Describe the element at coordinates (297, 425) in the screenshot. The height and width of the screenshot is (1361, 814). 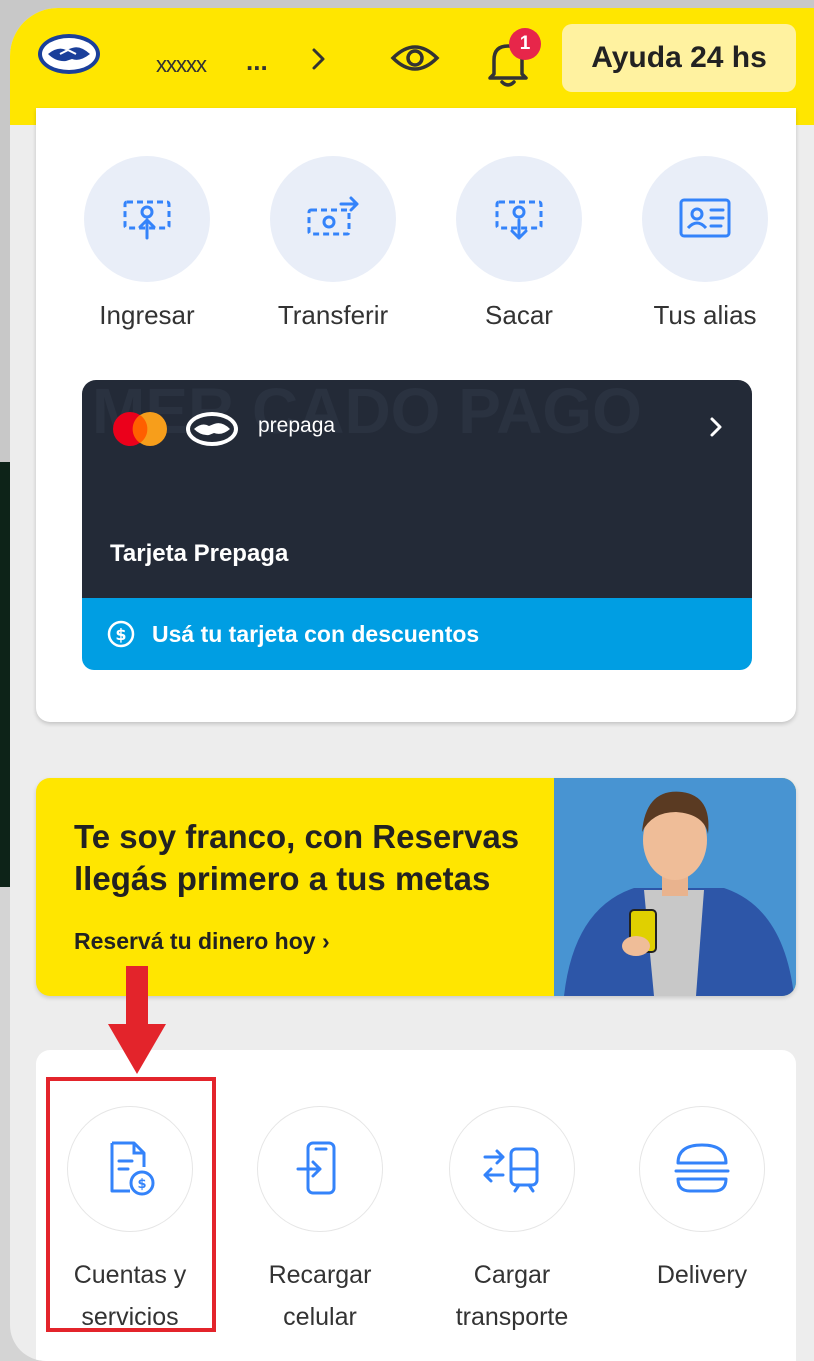
I see `card-type-label: prepaga` at that location.